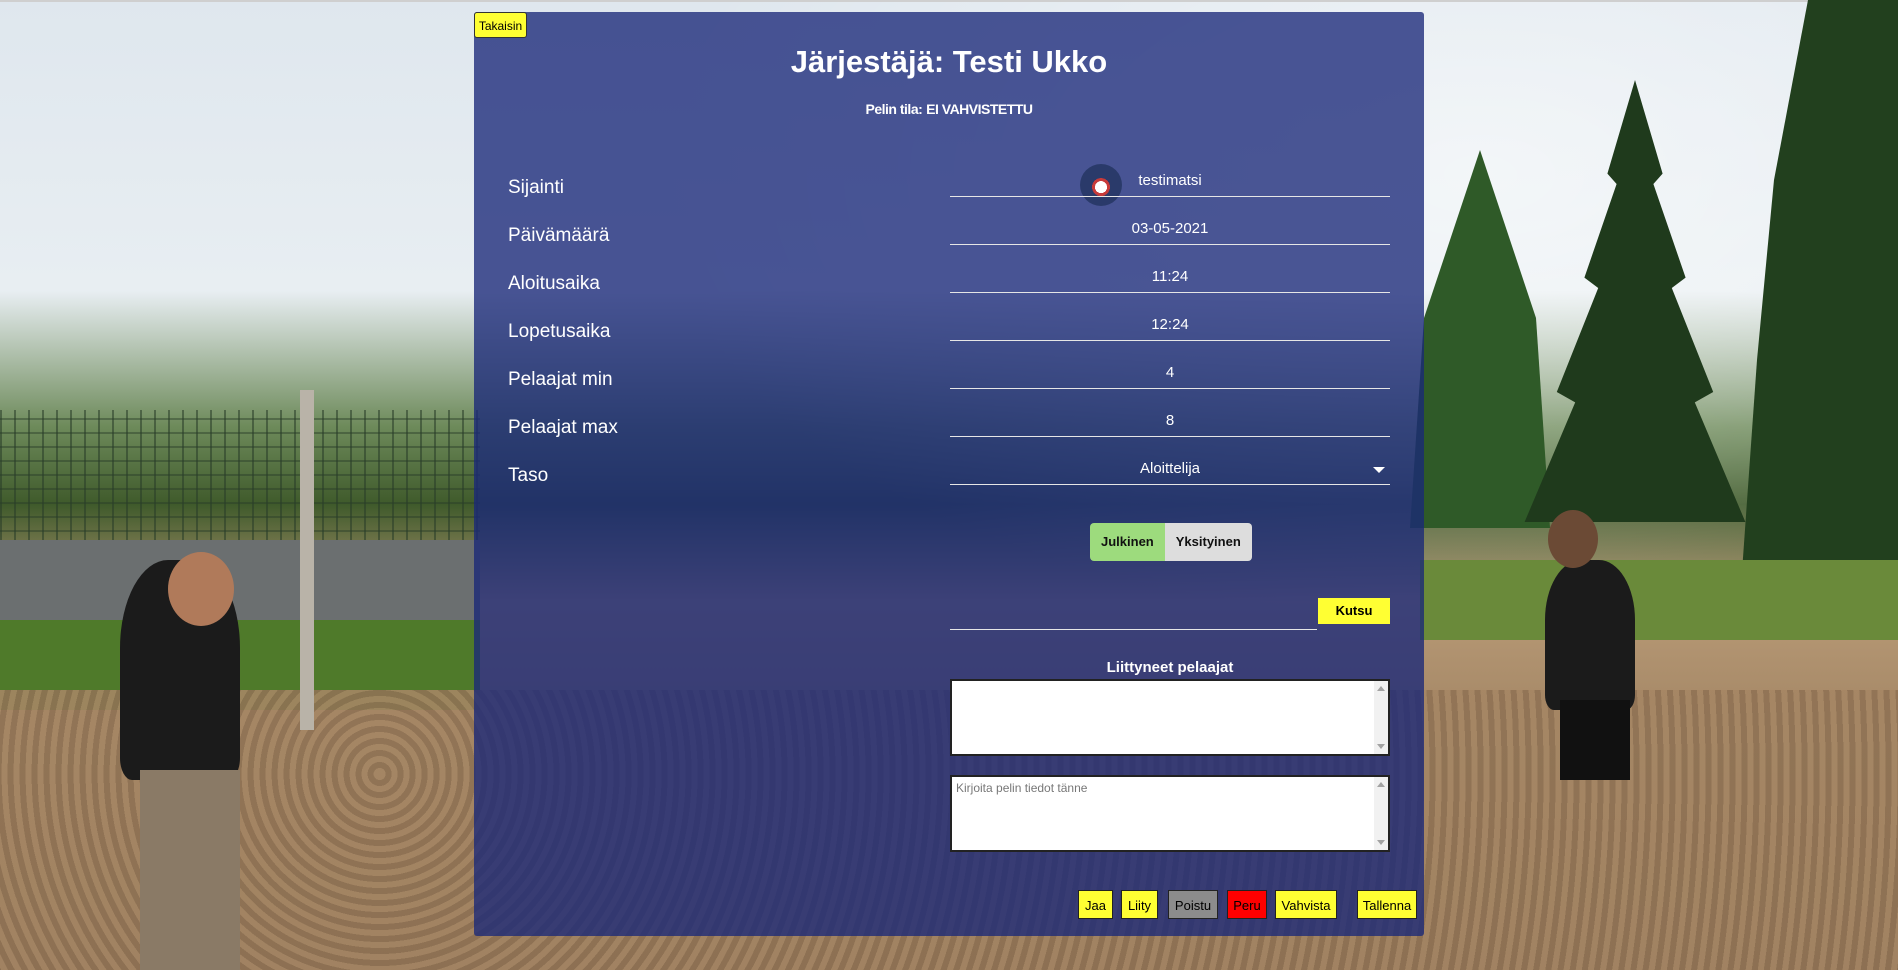  I want to click on share-button: Jaa, so click(1095, 904).